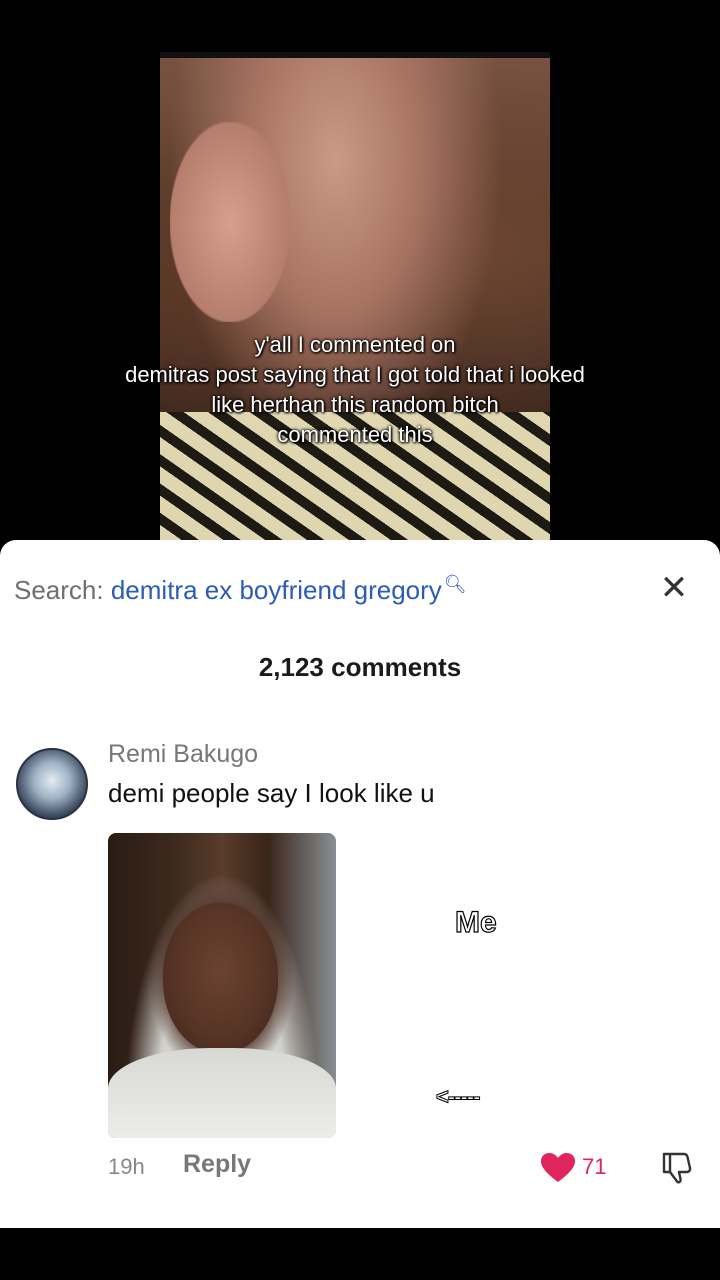 The width and height of the screenshot is (720, 1280). I want to click on reply-button: Reply, so click(217, 1164).